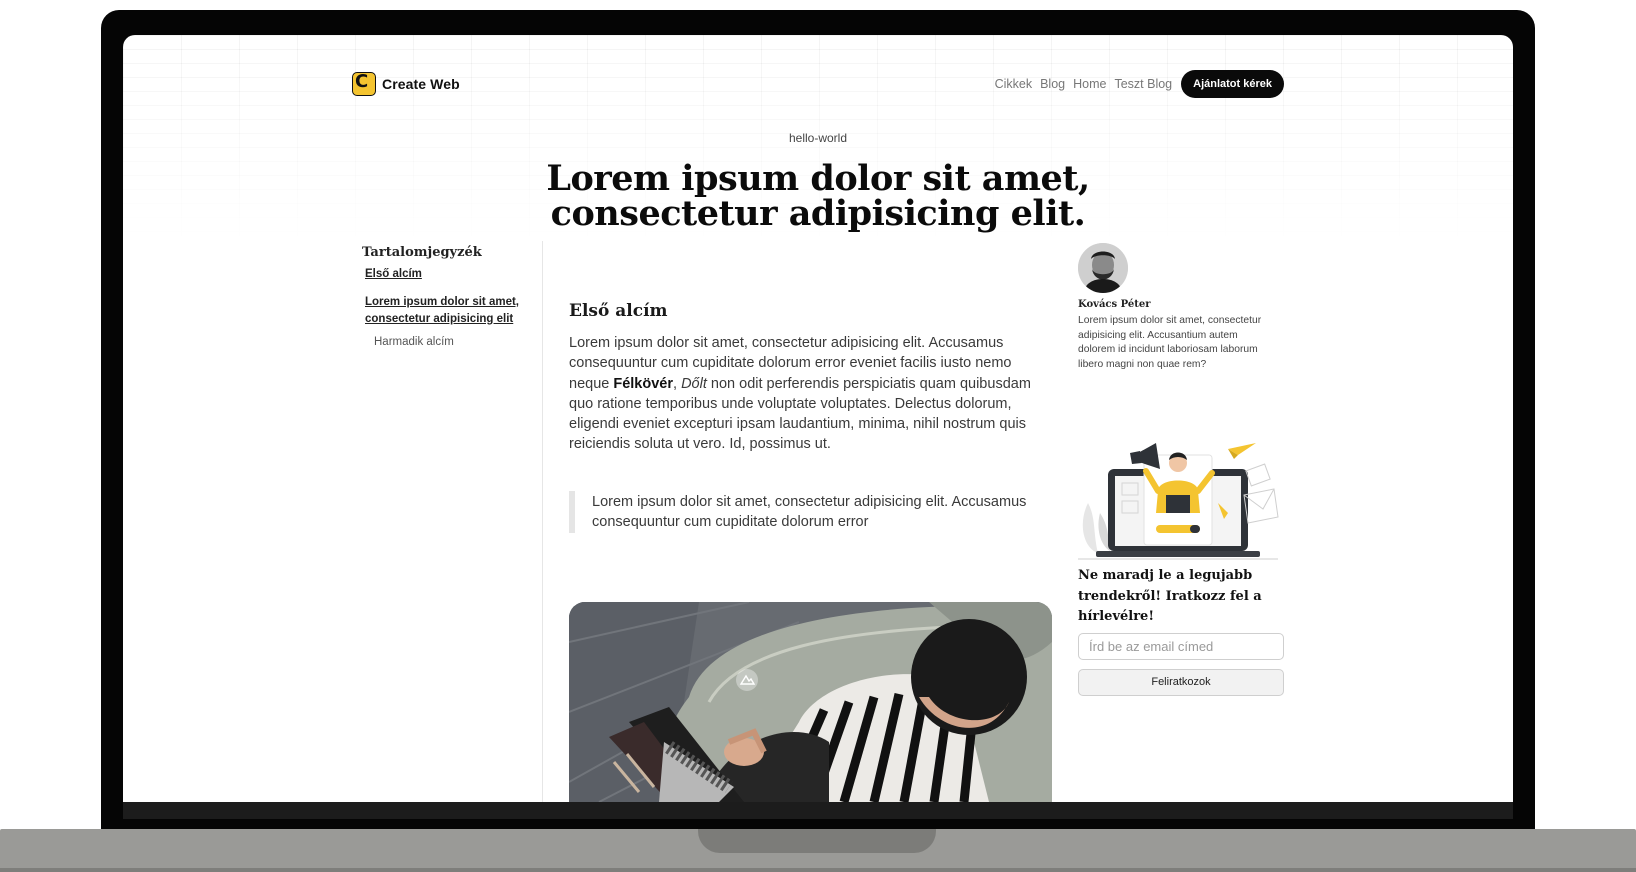 Image resolution: width=1636 pixels, height=872 pixels. I want to click on logo-text: Create Web, so click(421, 84).